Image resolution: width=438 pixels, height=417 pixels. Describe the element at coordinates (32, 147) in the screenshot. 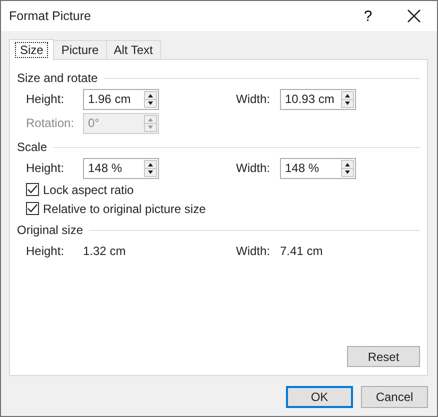

I see `section-heading: Scale` at that location.